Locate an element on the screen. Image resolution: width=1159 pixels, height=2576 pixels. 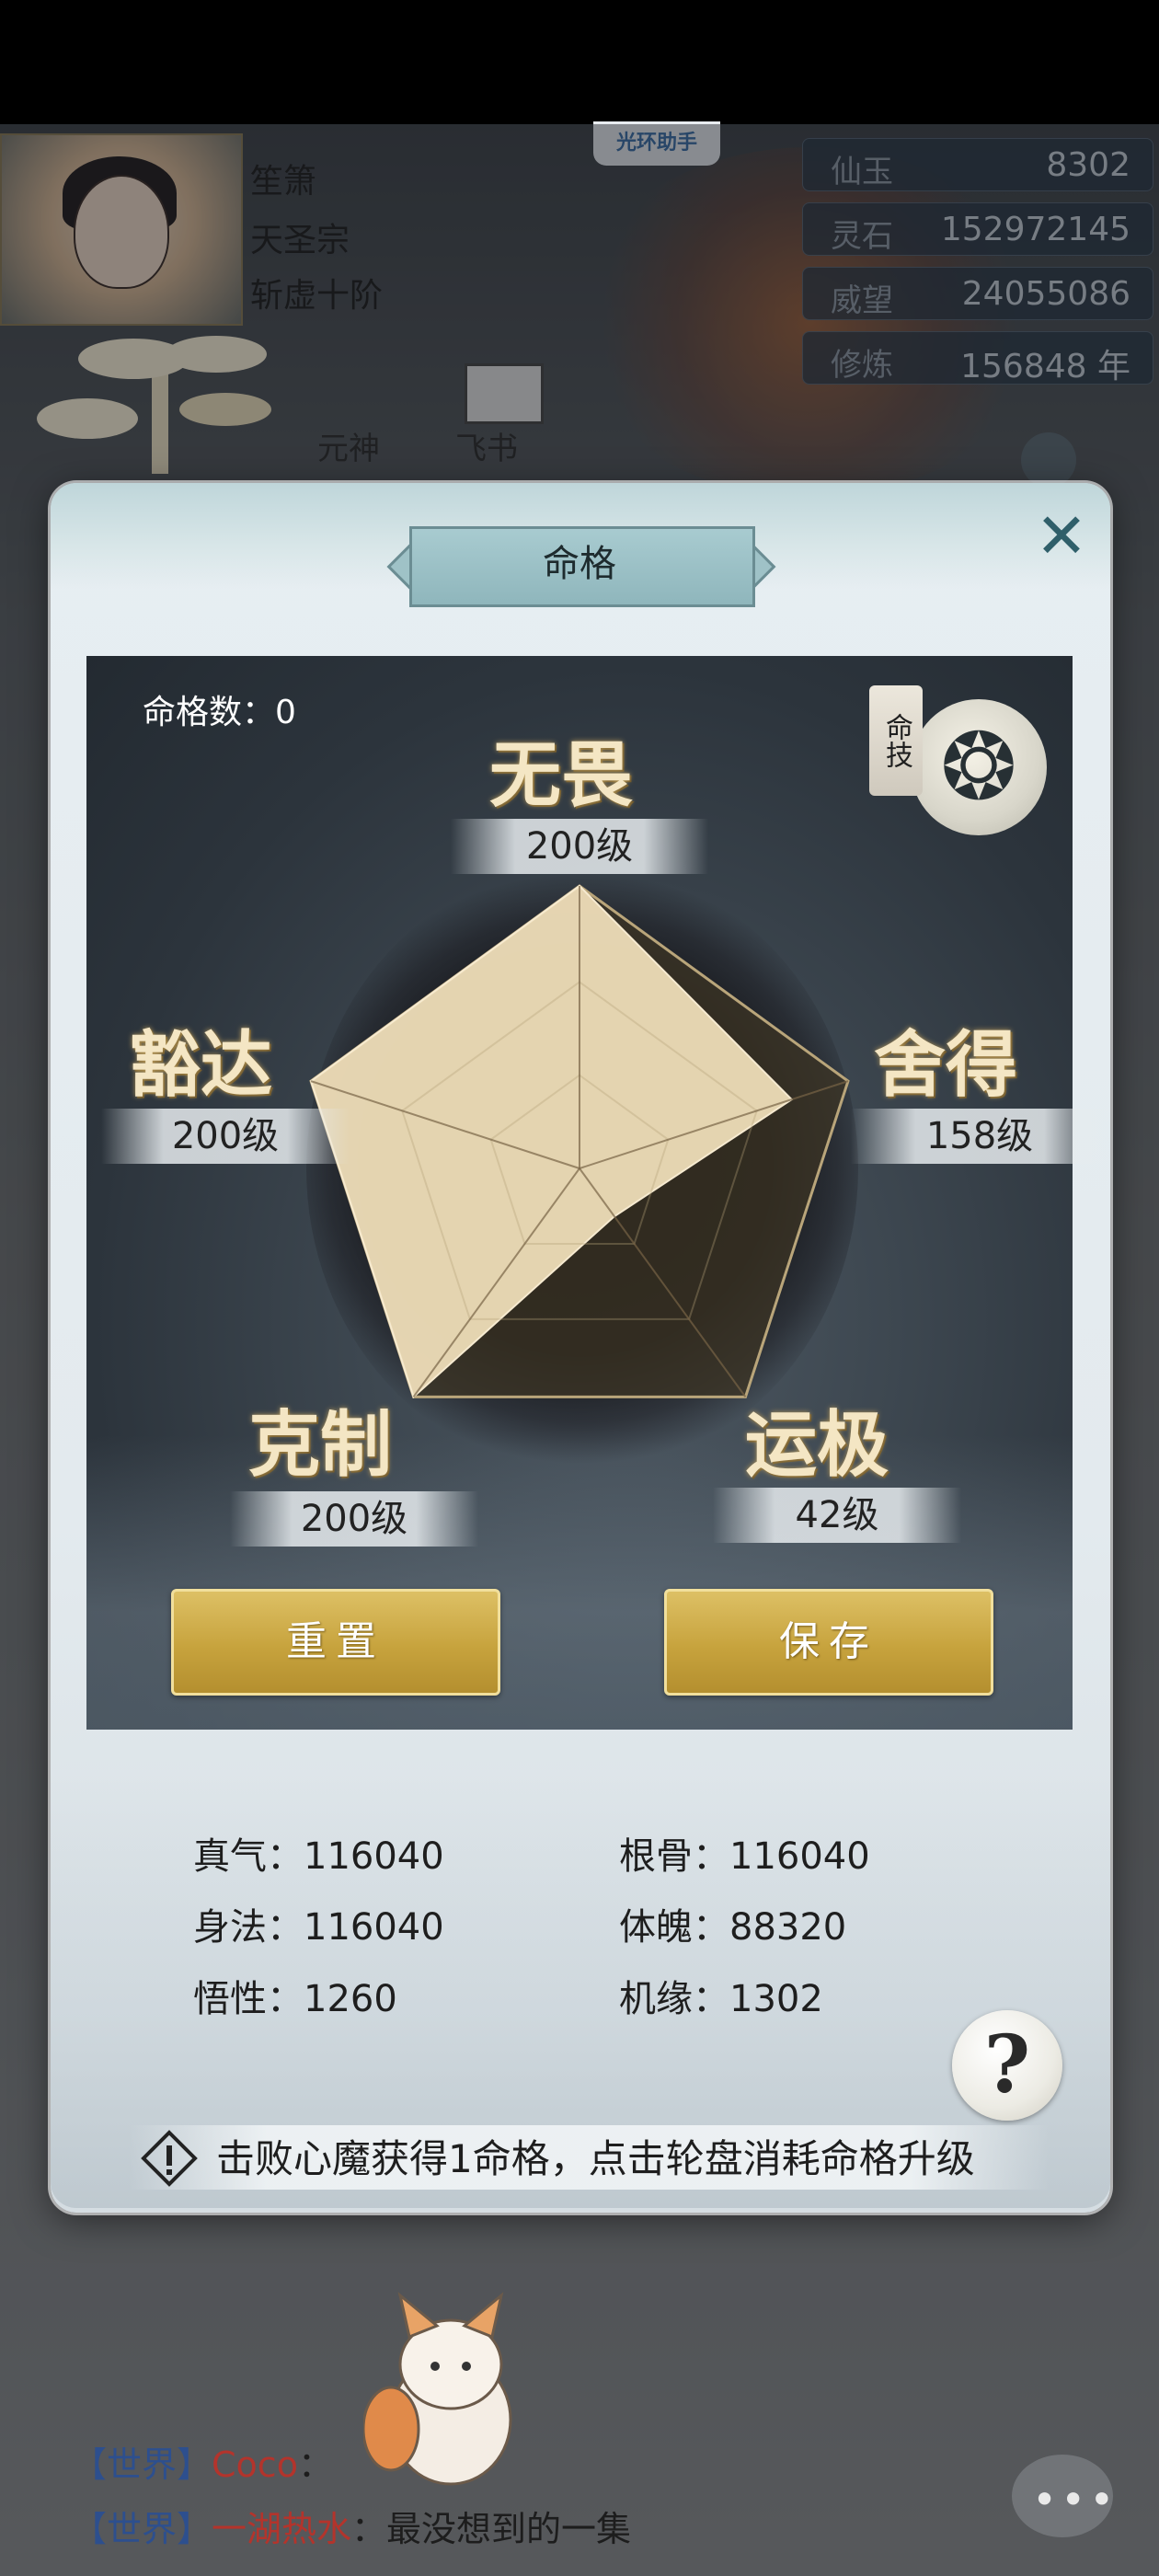
stat-gengu: 根骨：116040 is located at coordinates (744, 1856).